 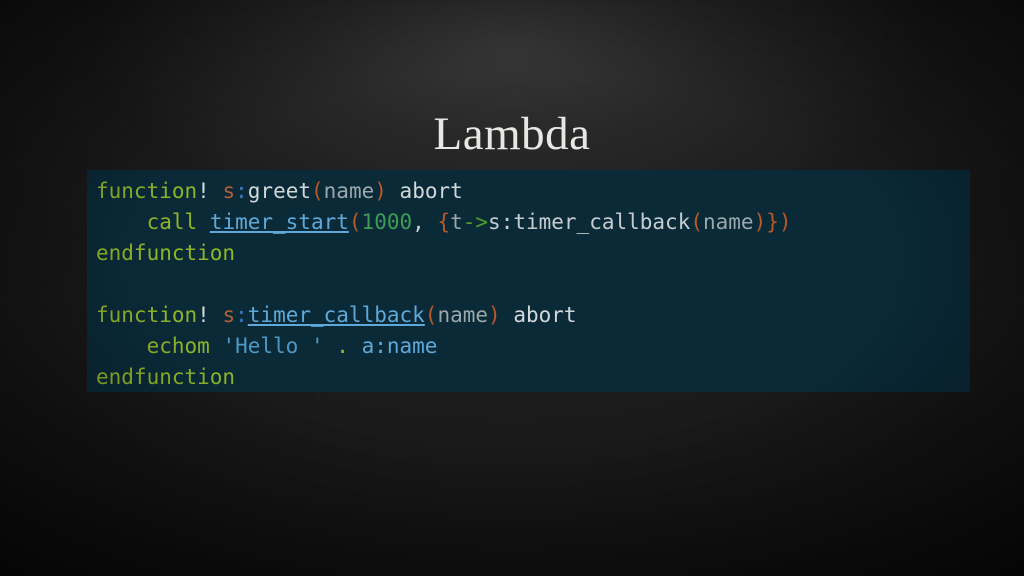 I want to click on code-token-brace: }, so click(x=772, y=222).